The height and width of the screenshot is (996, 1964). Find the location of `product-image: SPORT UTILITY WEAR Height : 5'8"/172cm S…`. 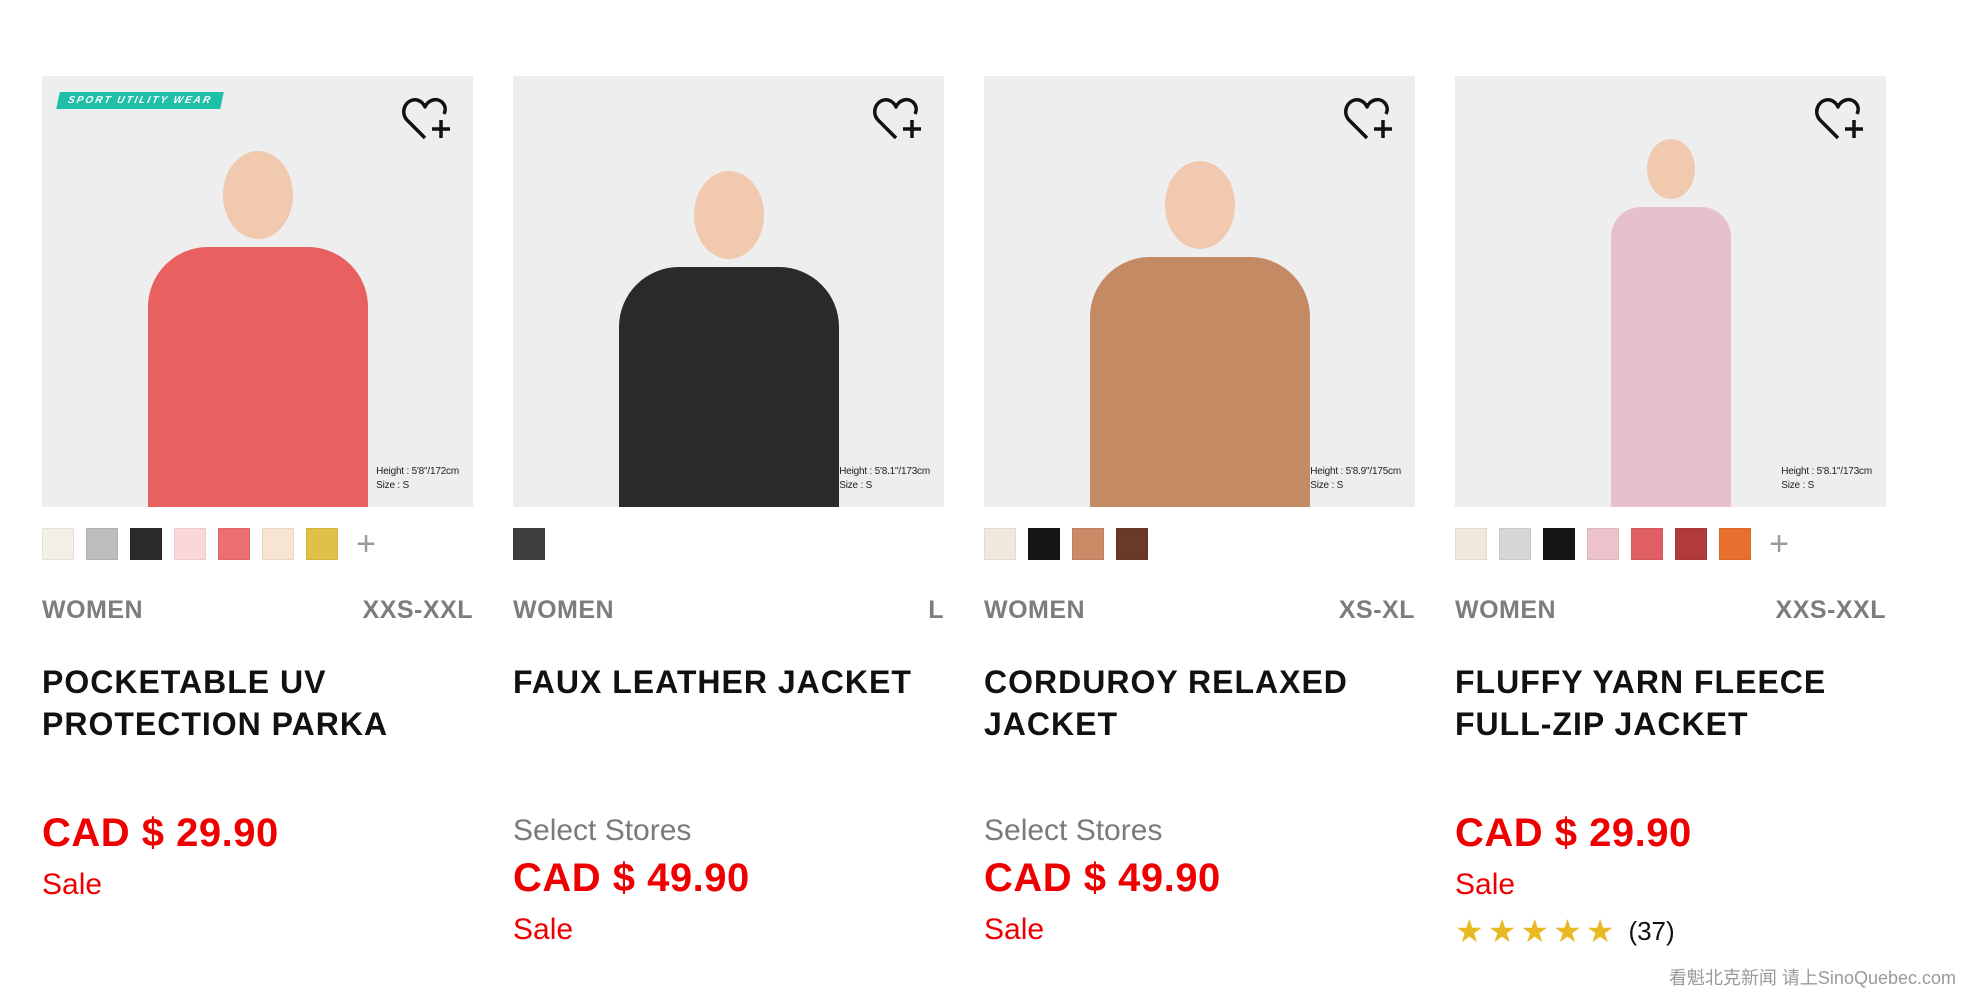

product-image: SPORT UTILITY WEAR Height : 5'8"/172cm S… is located at coordinates (257, 291).